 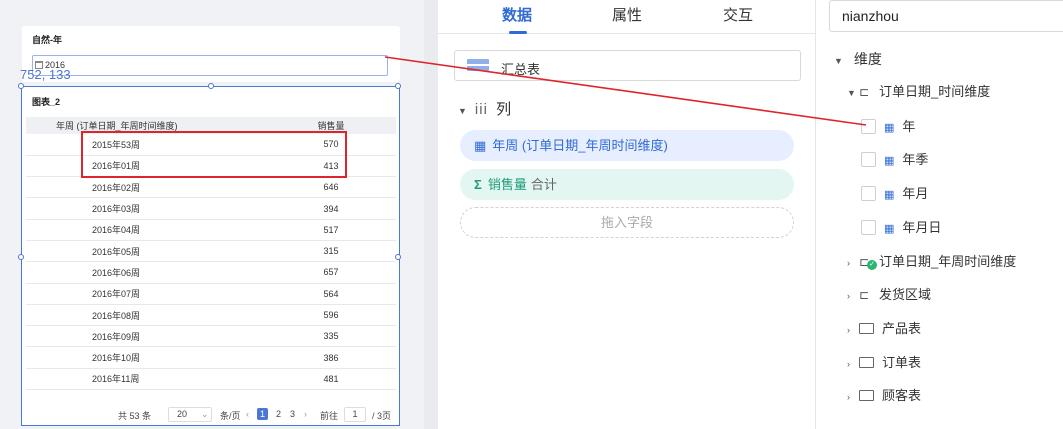 I want to click on columns-section-title: 列, so click(x=504, y=109).